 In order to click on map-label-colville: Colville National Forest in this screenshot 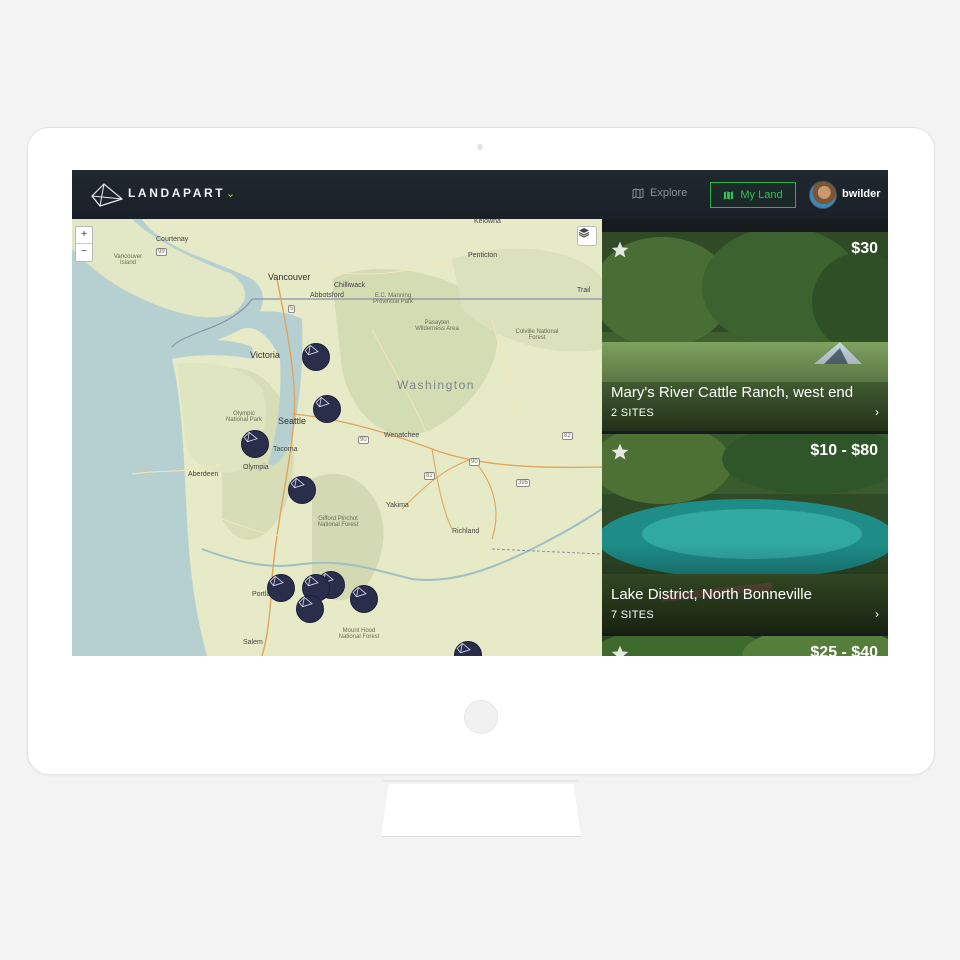, I will do `click(537, 335)`.